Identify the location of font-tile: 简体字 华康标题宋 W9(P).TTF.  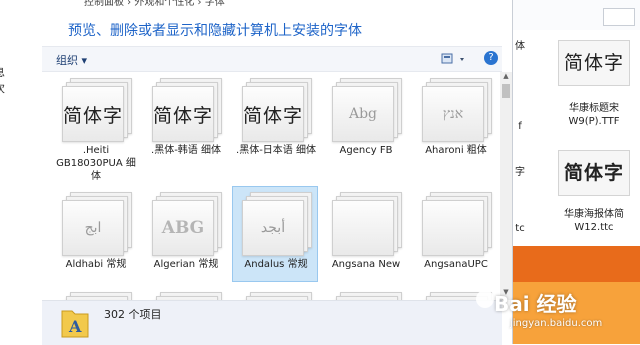
(594, 84).